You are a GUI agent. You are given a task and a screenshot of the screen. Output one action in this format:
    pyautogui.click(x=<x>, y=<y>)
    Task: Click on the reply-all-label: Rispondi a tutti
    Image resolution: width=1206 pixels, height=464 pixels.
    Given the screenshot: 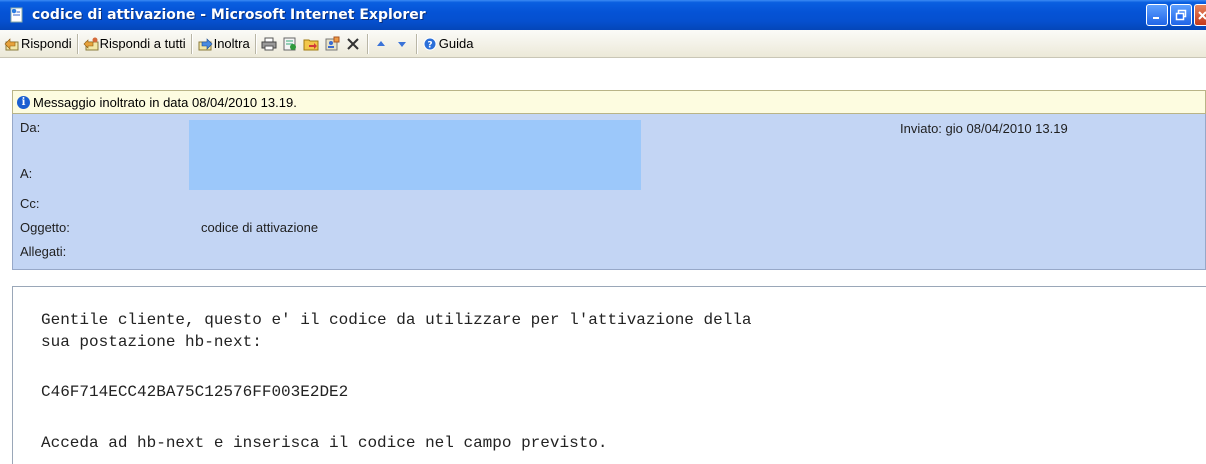 What is the action you would take?
    pyautogui.click(x=142, y=43)
    